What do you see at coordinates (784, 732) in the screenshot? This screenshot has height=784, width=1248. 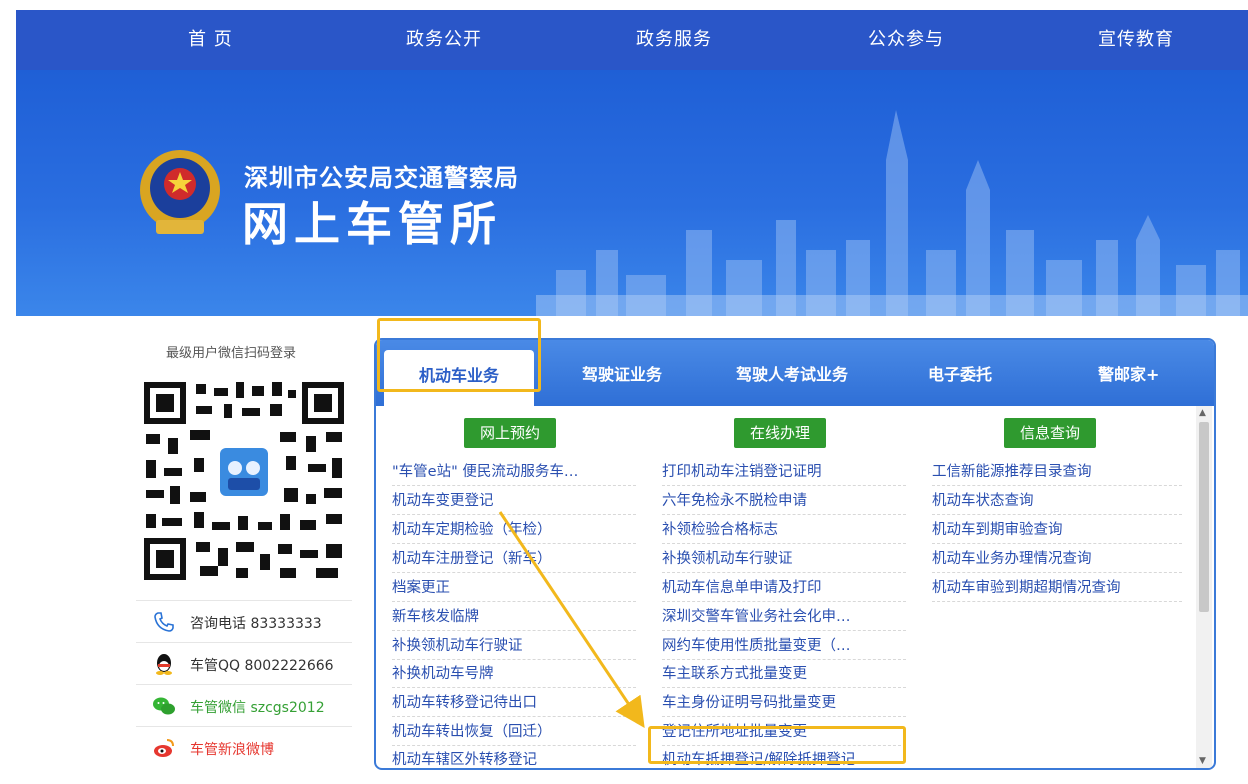 I see `link-handle-10: 登记住所地址批量变更` at bounding box center [784, 732].